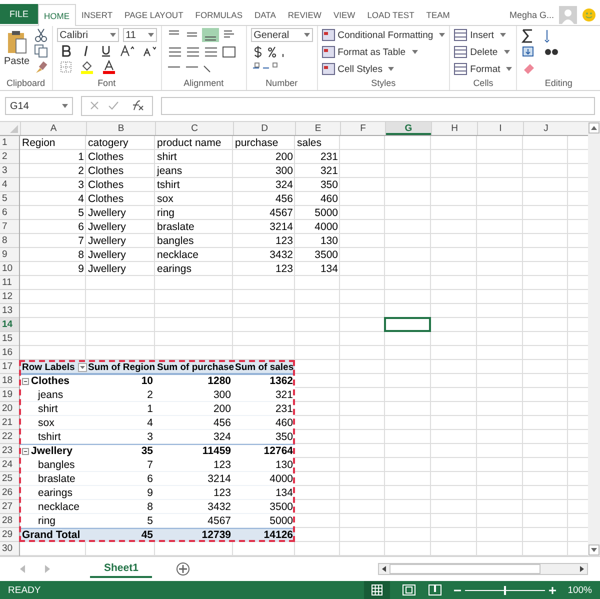 The width and height of the screenshot is (600, 599). Describe the element at coordinates (154, 14) in the screenshot. I see `ribbon-tab: PAGE LAYOUT` at that location.